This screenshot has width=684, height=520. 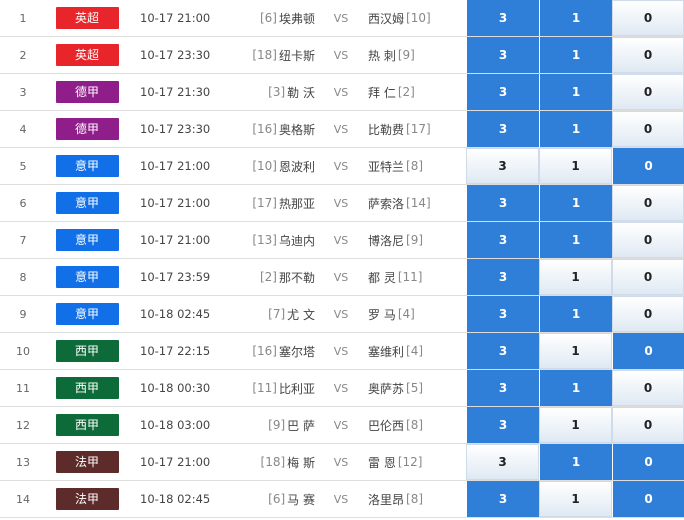 I want to click on away-team: 塞维利 [4], so click(x=415, y=351).